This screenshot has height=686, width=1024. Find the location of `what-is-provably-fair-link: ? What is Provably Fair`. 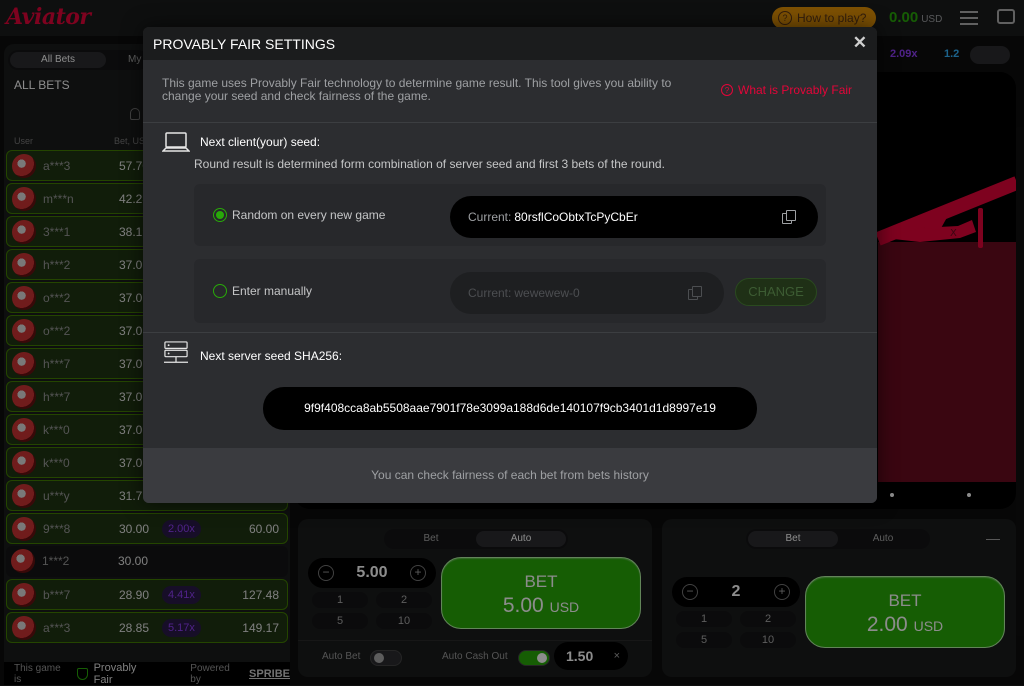

what-is-provably-fair-link: ? What is Provably Fair is located at coordinates (786, 90).